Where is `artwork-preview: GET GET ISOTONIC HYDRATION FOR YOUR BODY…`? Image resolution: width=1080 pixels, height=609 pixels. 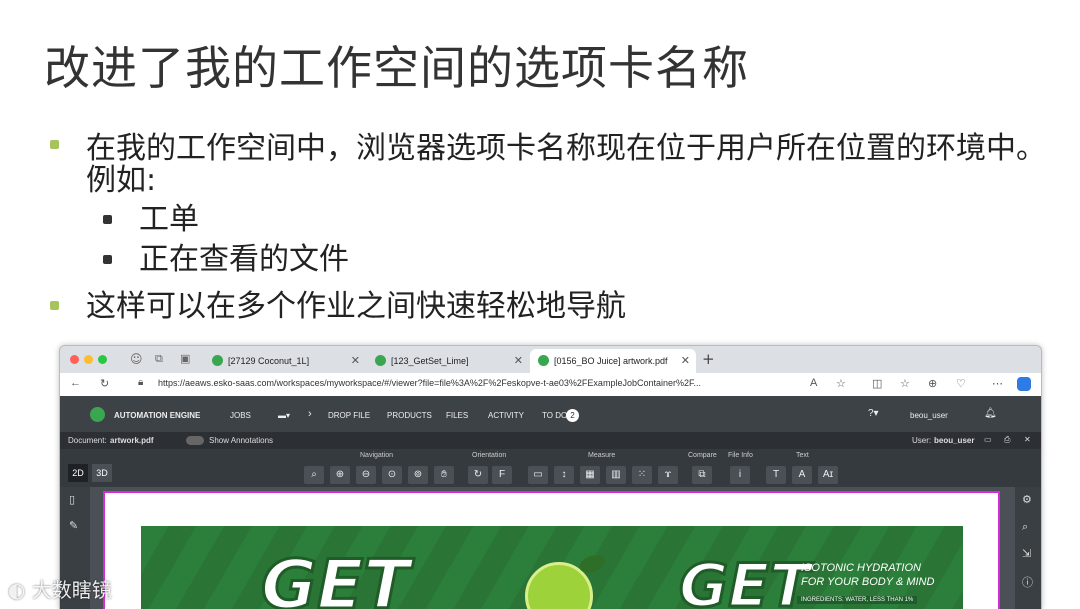 artwork-preview: GET GET ISOTONIC HYDRATION FOR YOUR BODY… is located at coordinates (552, 567).